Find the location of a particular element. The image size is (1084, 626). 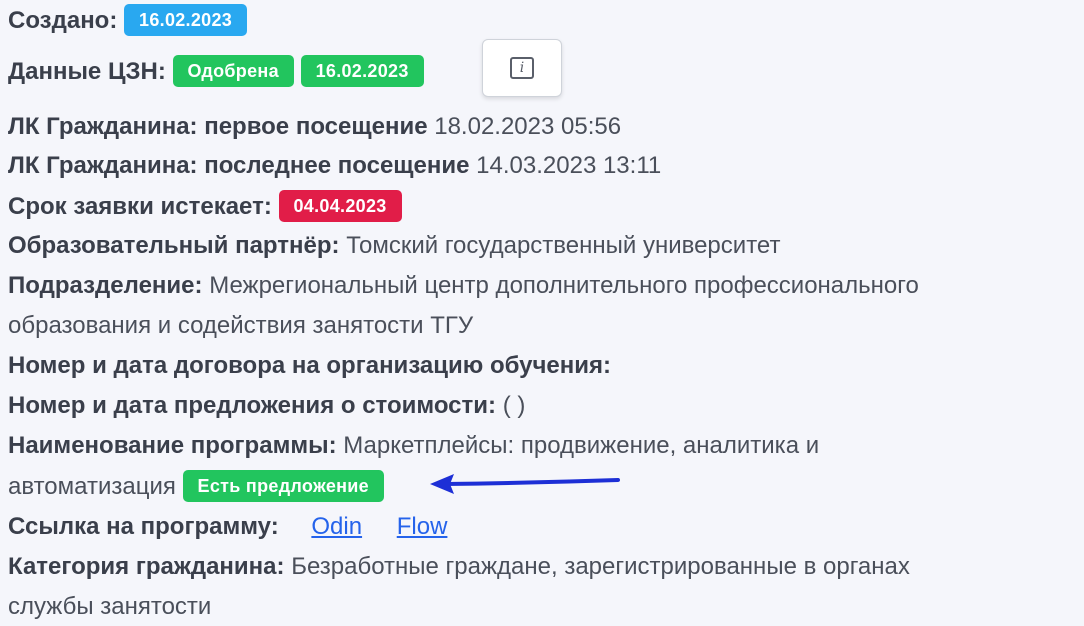

category-value-line2: службы занятости is located at coordinates (110, 606).